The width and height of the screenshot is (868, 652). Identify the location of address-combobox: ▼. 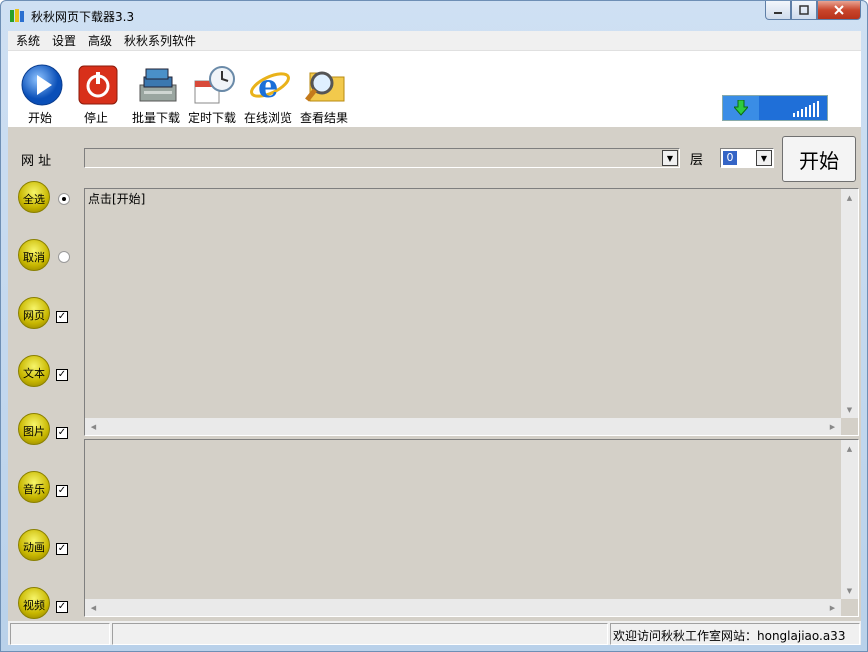
(382, 158).